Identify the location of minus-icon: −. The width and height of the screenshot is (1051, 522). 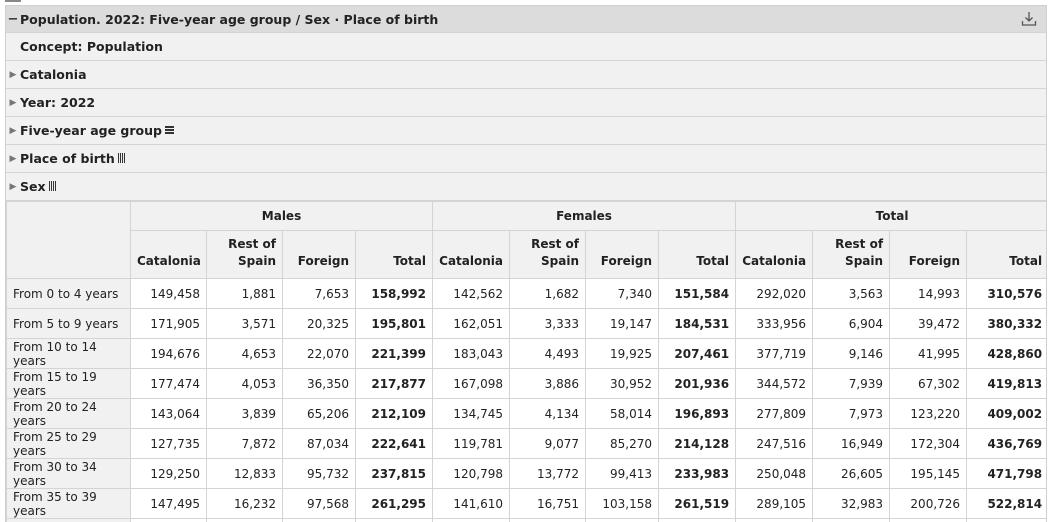
(13, 19).